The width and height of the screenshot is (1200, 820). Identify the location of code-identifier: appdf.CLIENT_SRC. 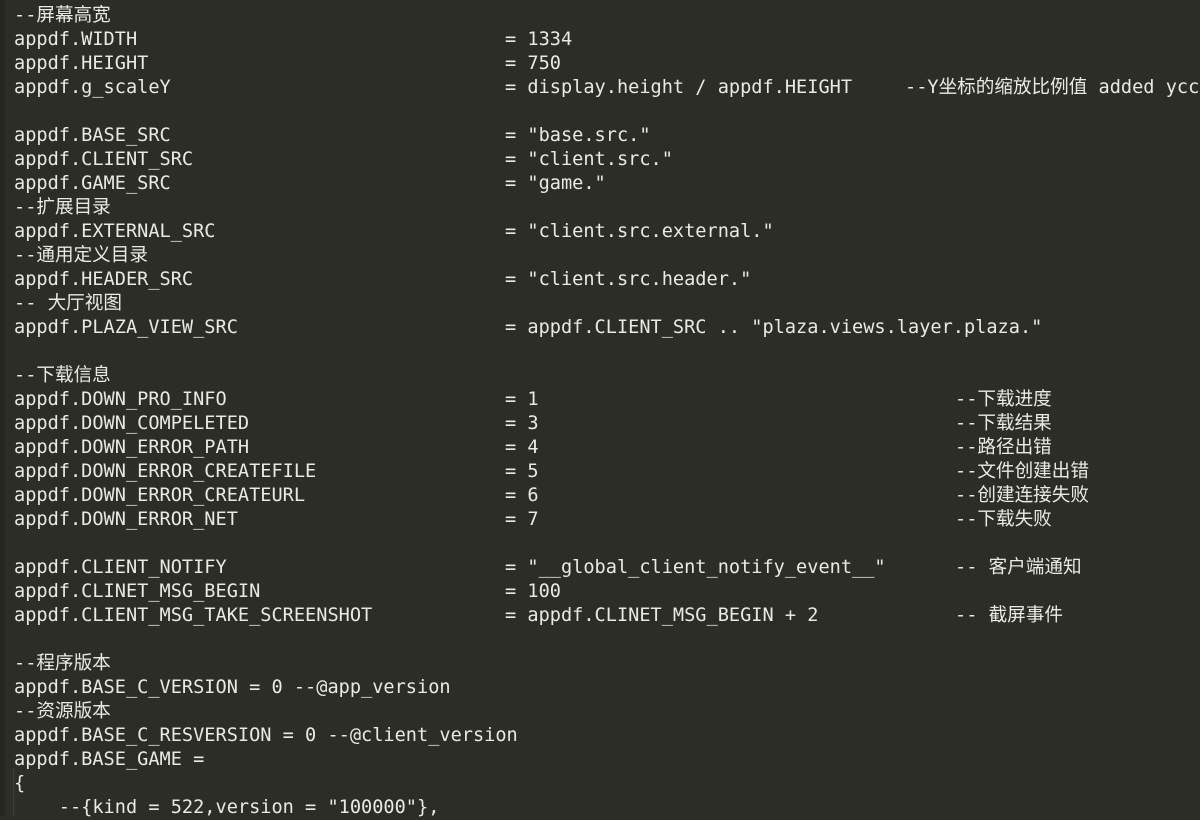
(104, 159).